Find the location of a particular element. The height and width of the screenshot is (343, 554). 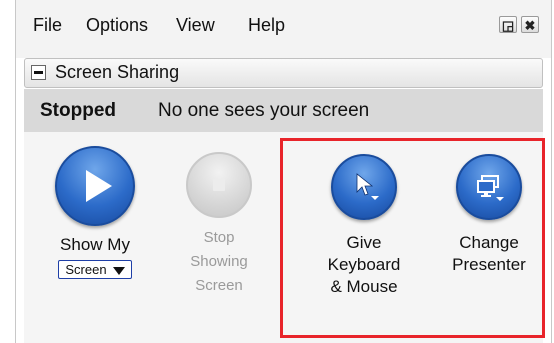

stop-label-line3: Screen is located at coordinates (219, 285).